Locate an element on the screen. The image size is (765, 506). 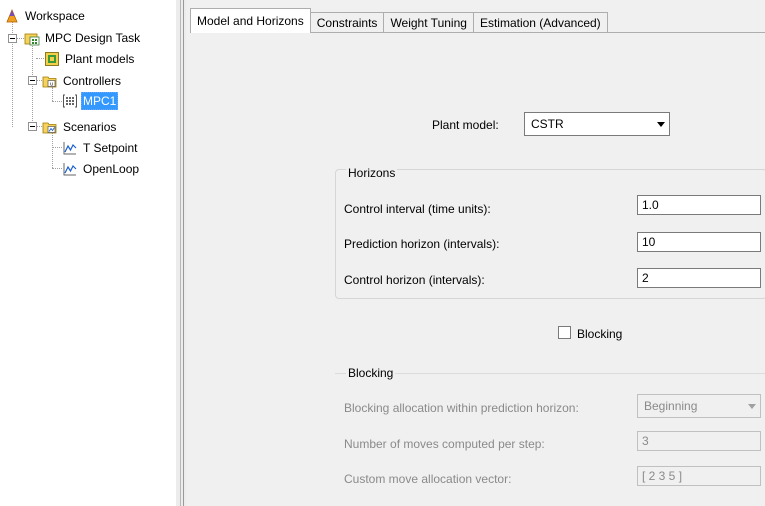
prediction-horizon-input is located at coordinates (699, 242).